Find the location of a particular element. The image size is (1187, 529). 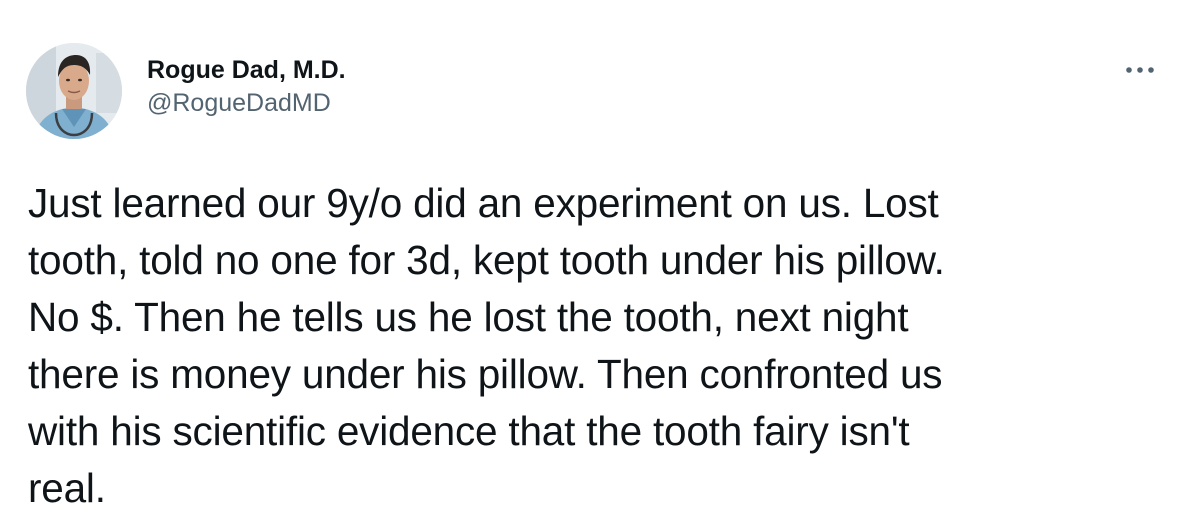

tweet-author: Rogue Dad, M.D. @RogueDadMD is located at coordinates (246, 86).